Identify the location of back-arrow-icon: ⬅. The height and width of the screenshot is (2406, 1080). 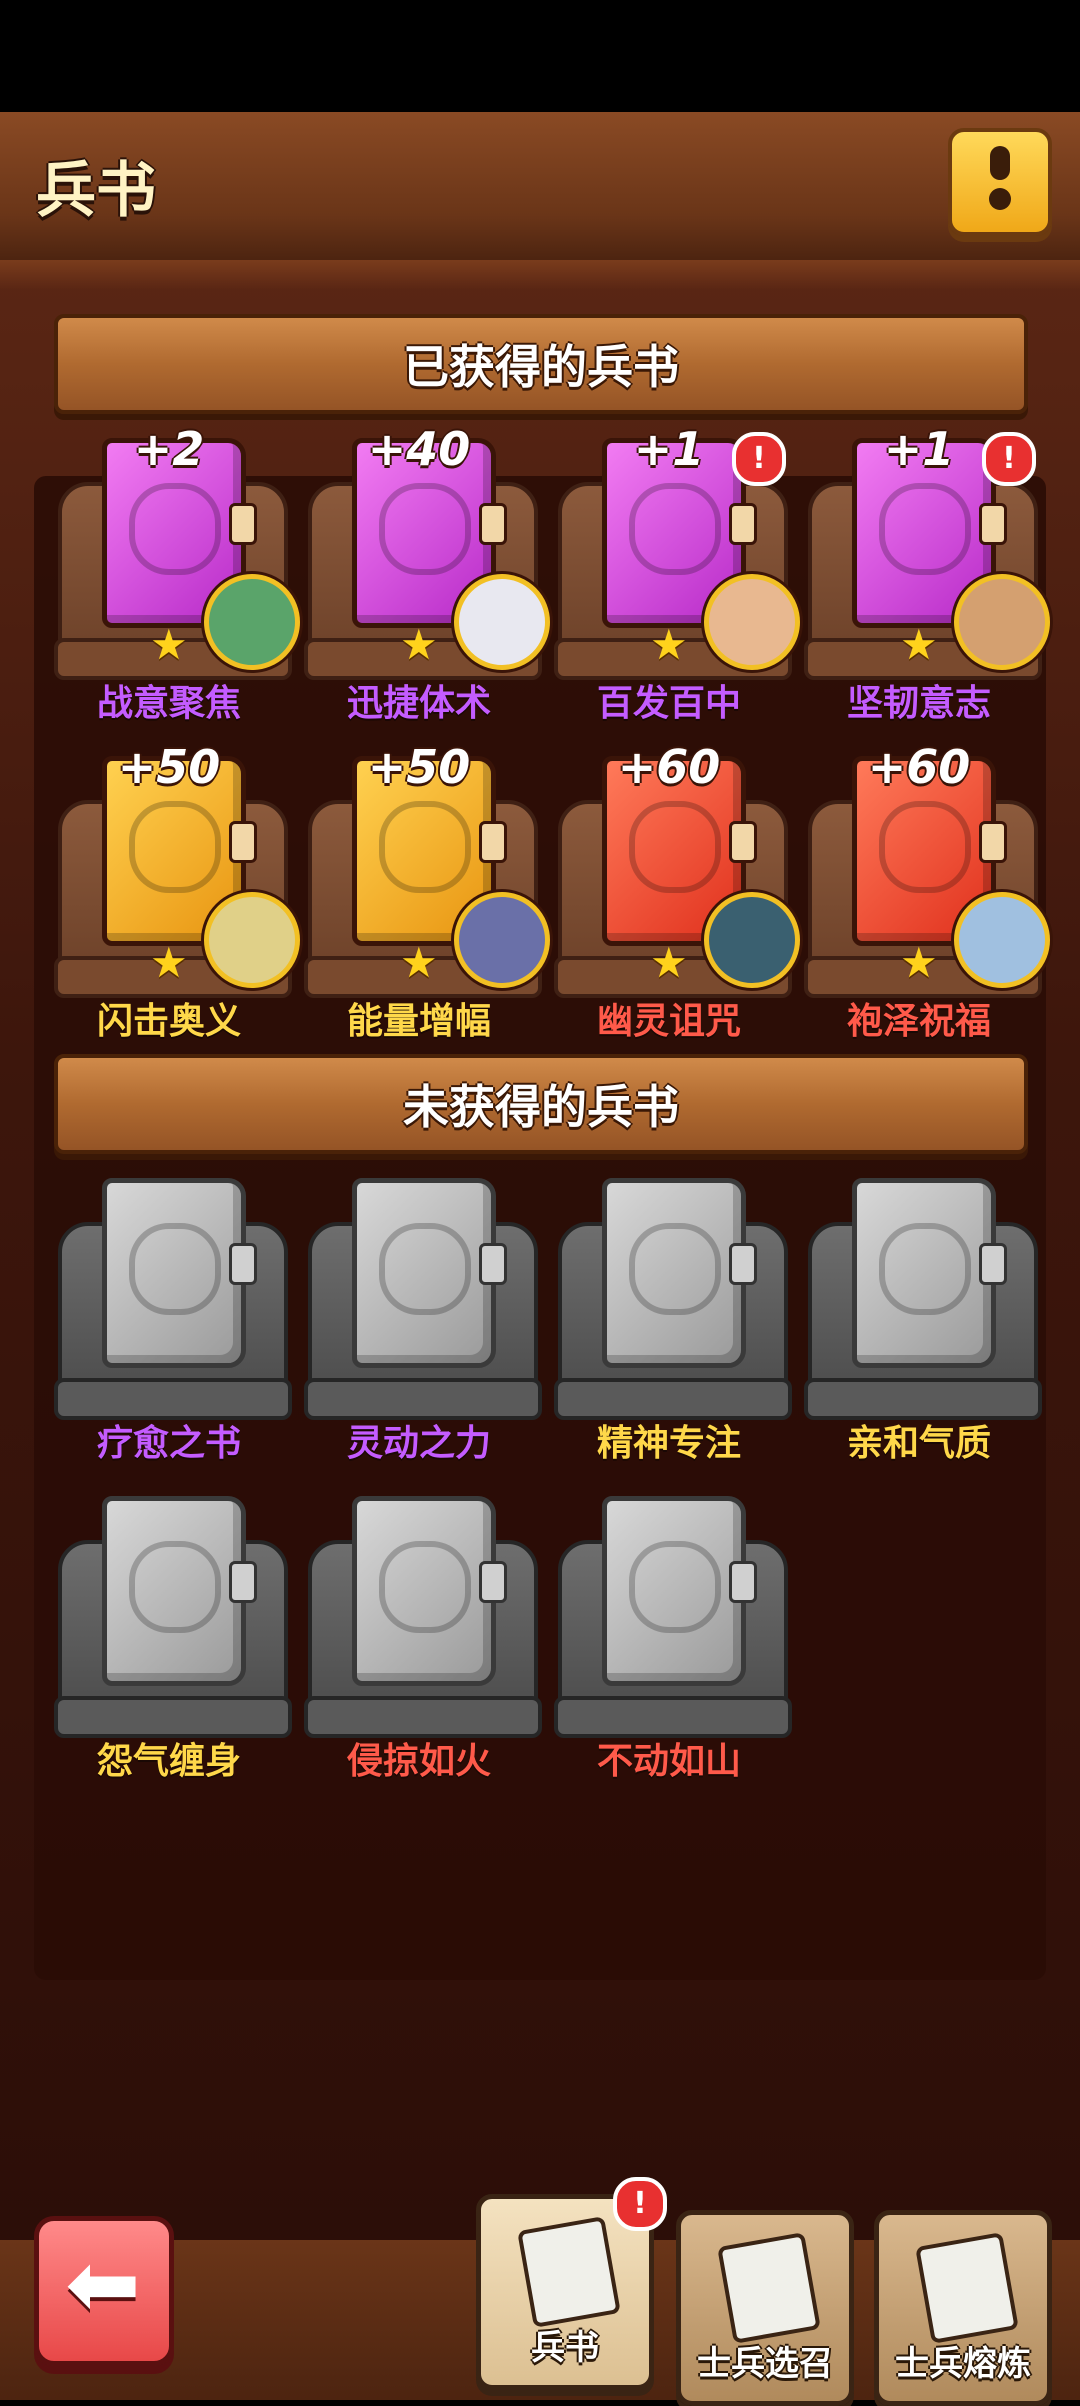
(103, 2284).